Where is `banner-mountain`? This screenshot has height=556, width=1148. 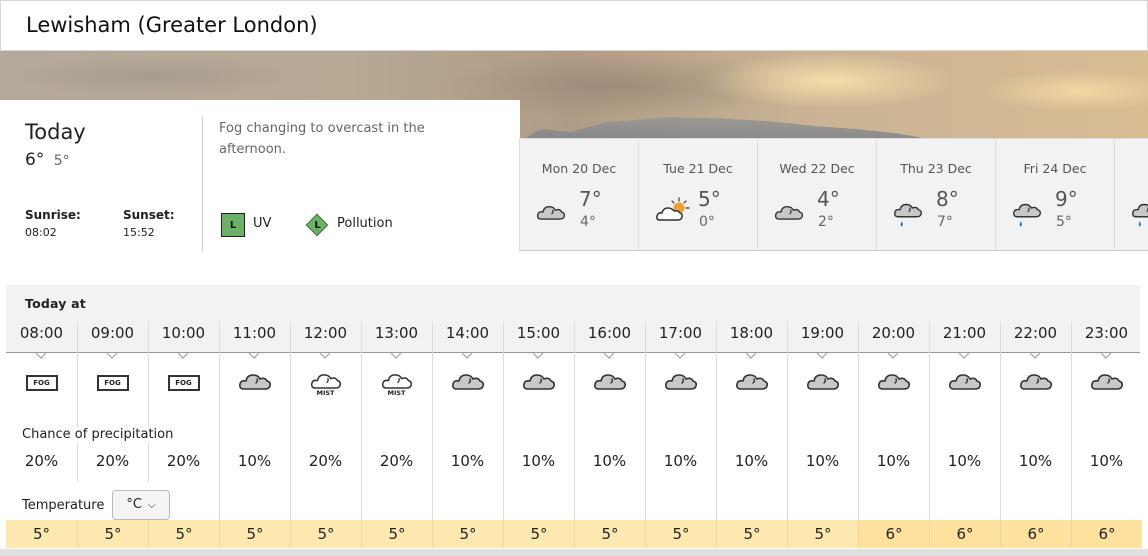 banner-mountain is located at coordinates (730, 127).